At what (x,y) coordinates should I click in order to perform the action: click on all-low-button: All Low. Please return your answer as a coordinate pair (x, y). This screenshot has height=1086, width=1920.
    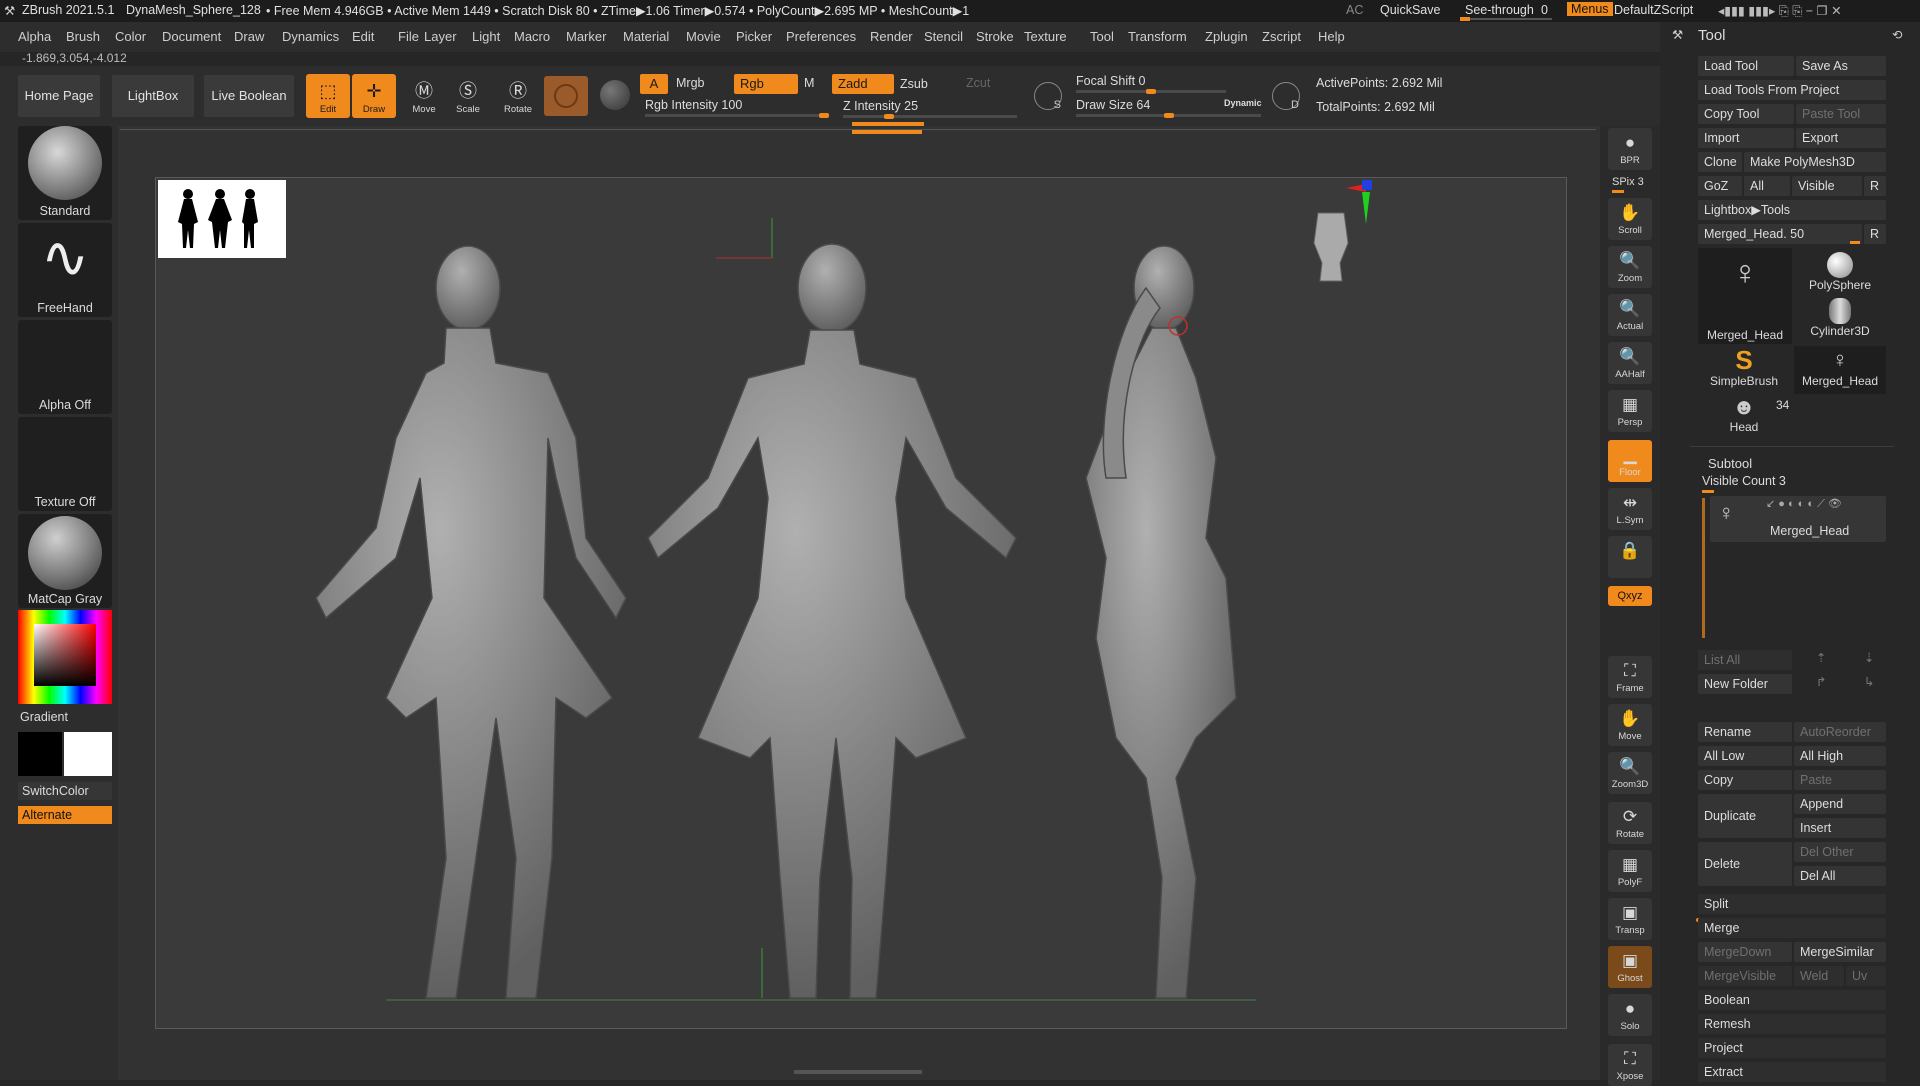
    Looking at the image, I should click on (1745, 756).